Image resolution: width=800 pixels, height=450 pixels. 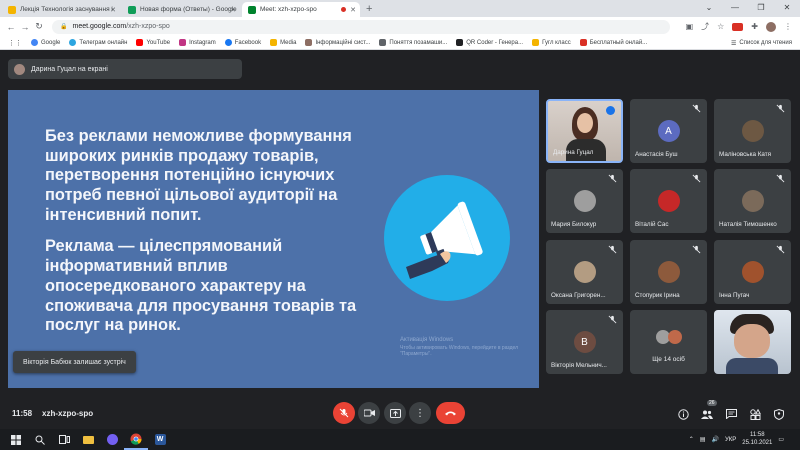 I want to click on people-icon, so click(x=707, y=414).